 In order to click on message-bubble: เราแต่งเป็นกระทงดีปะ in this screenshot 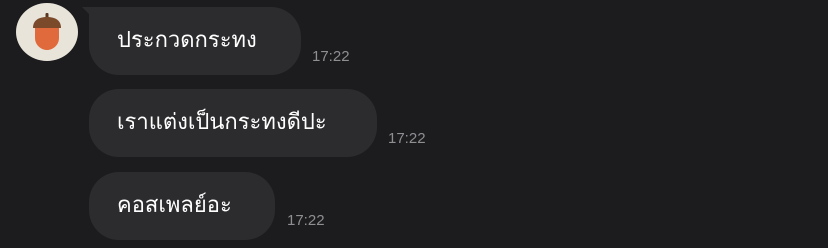, I will do `click(233, 123)`.